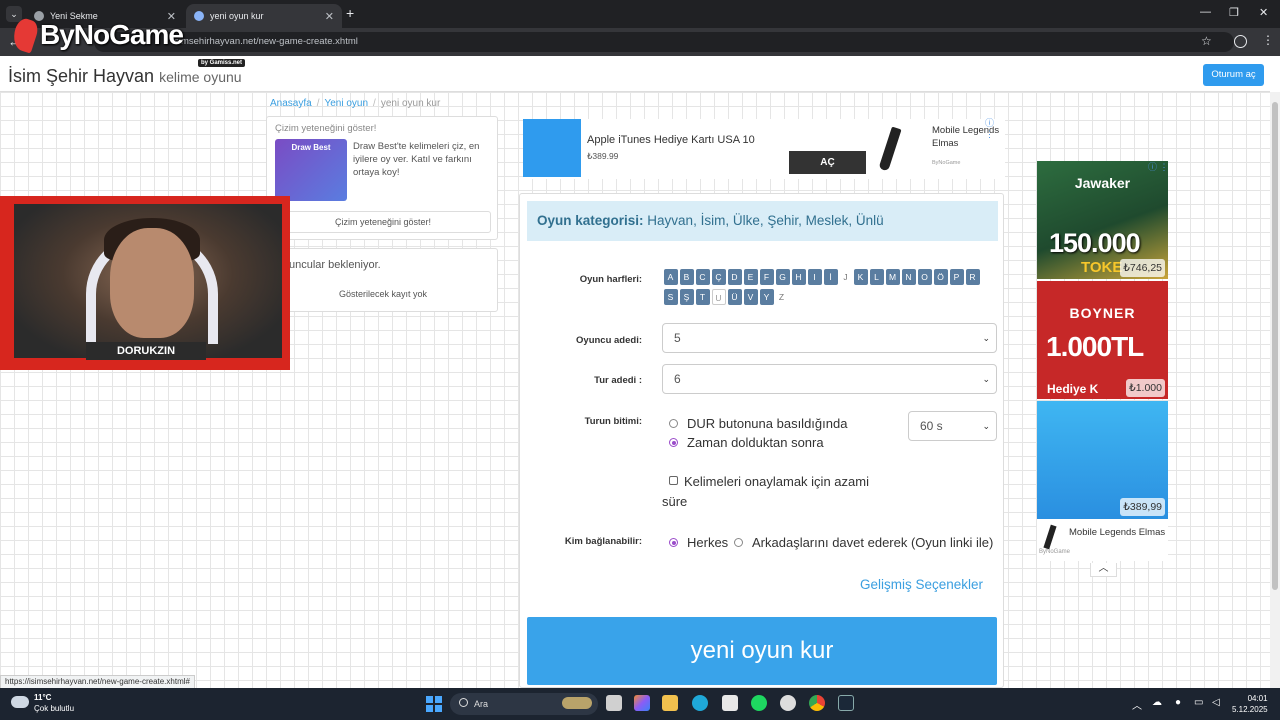  What do you see at coordinates (708, 542) in the screenshot?
I see `who-option-label: Herkes` at bounding box center [708, 542].